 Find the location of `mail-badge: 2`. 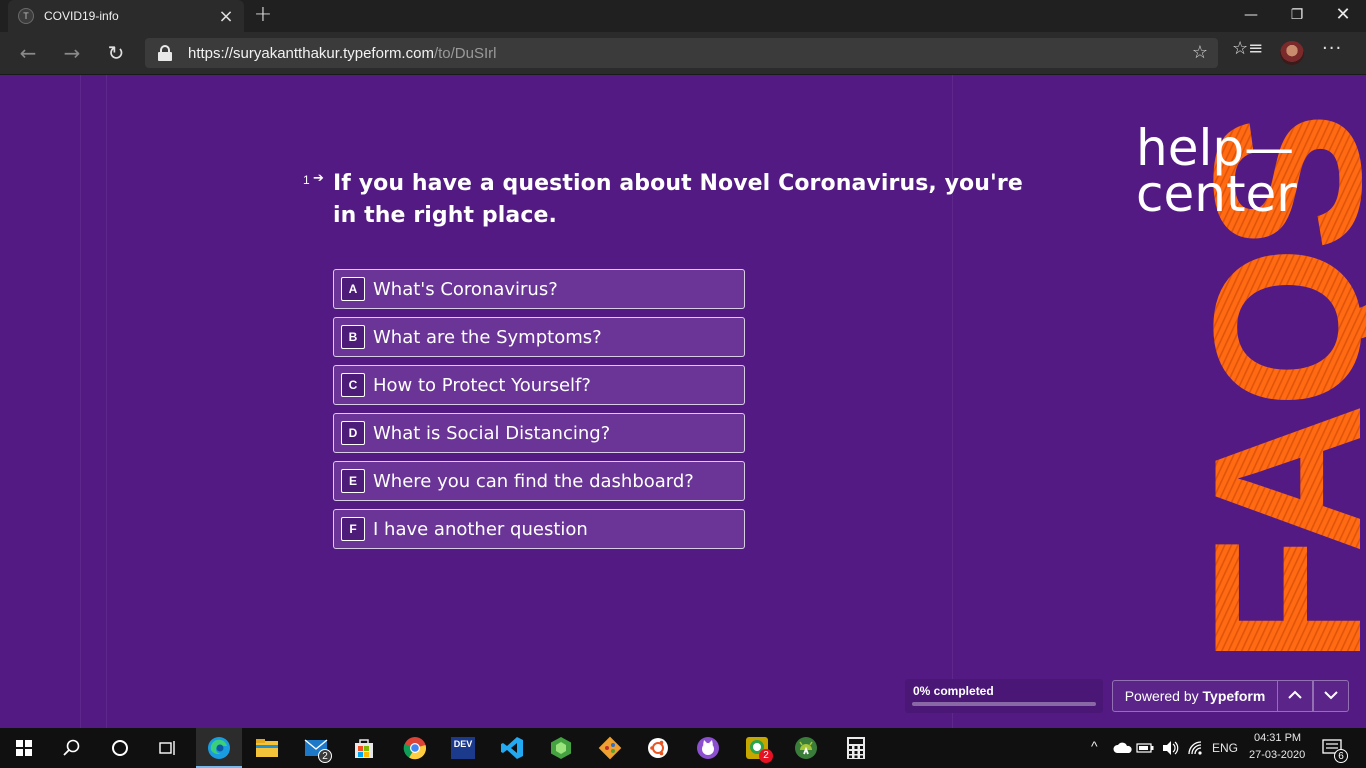

mail-badge: 2 is located at coordinates (325, 756).